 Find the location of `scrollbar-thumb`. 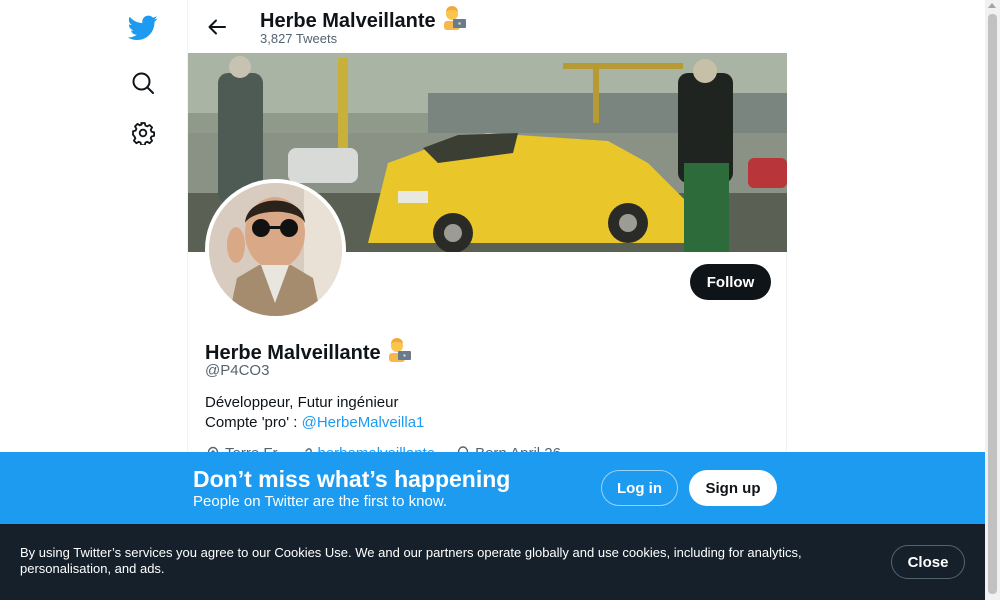

scrollbar-thumb is located at coordinates (992, 304).